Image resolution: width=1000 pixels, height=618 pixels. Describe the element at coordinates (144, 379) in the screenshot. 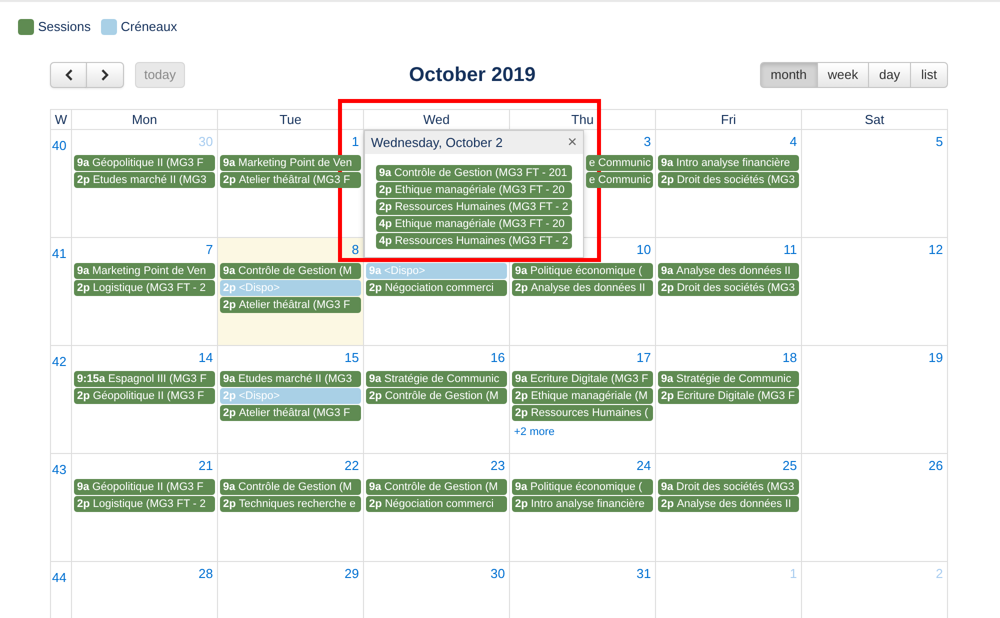

I see `calendar-event: 9:15a Espagnol III (MG3 F` at that location.